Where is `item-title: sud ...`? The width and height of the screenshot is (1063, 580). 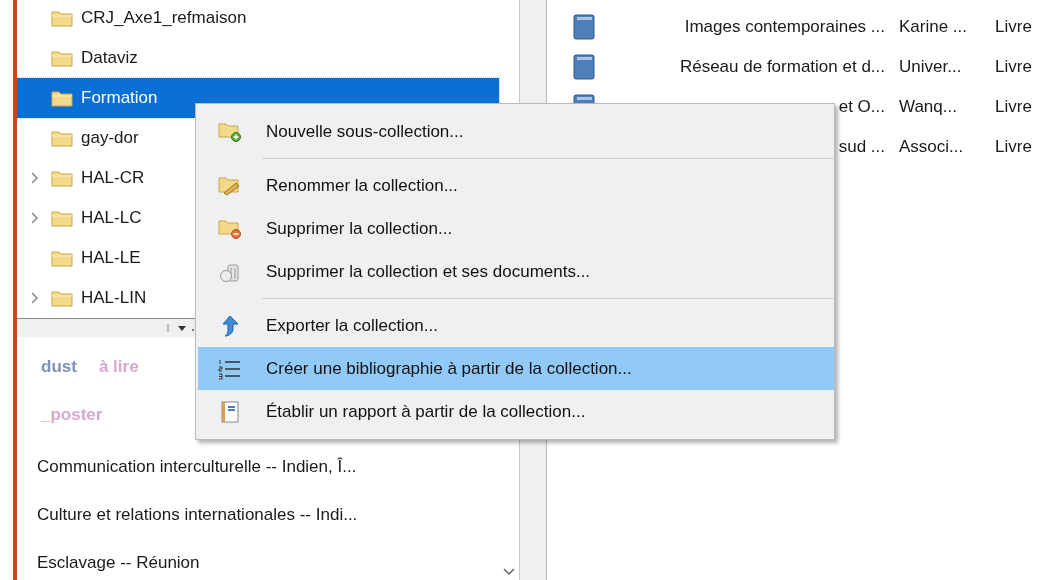 item-title: sud ... is located at coordinates (861, 147).